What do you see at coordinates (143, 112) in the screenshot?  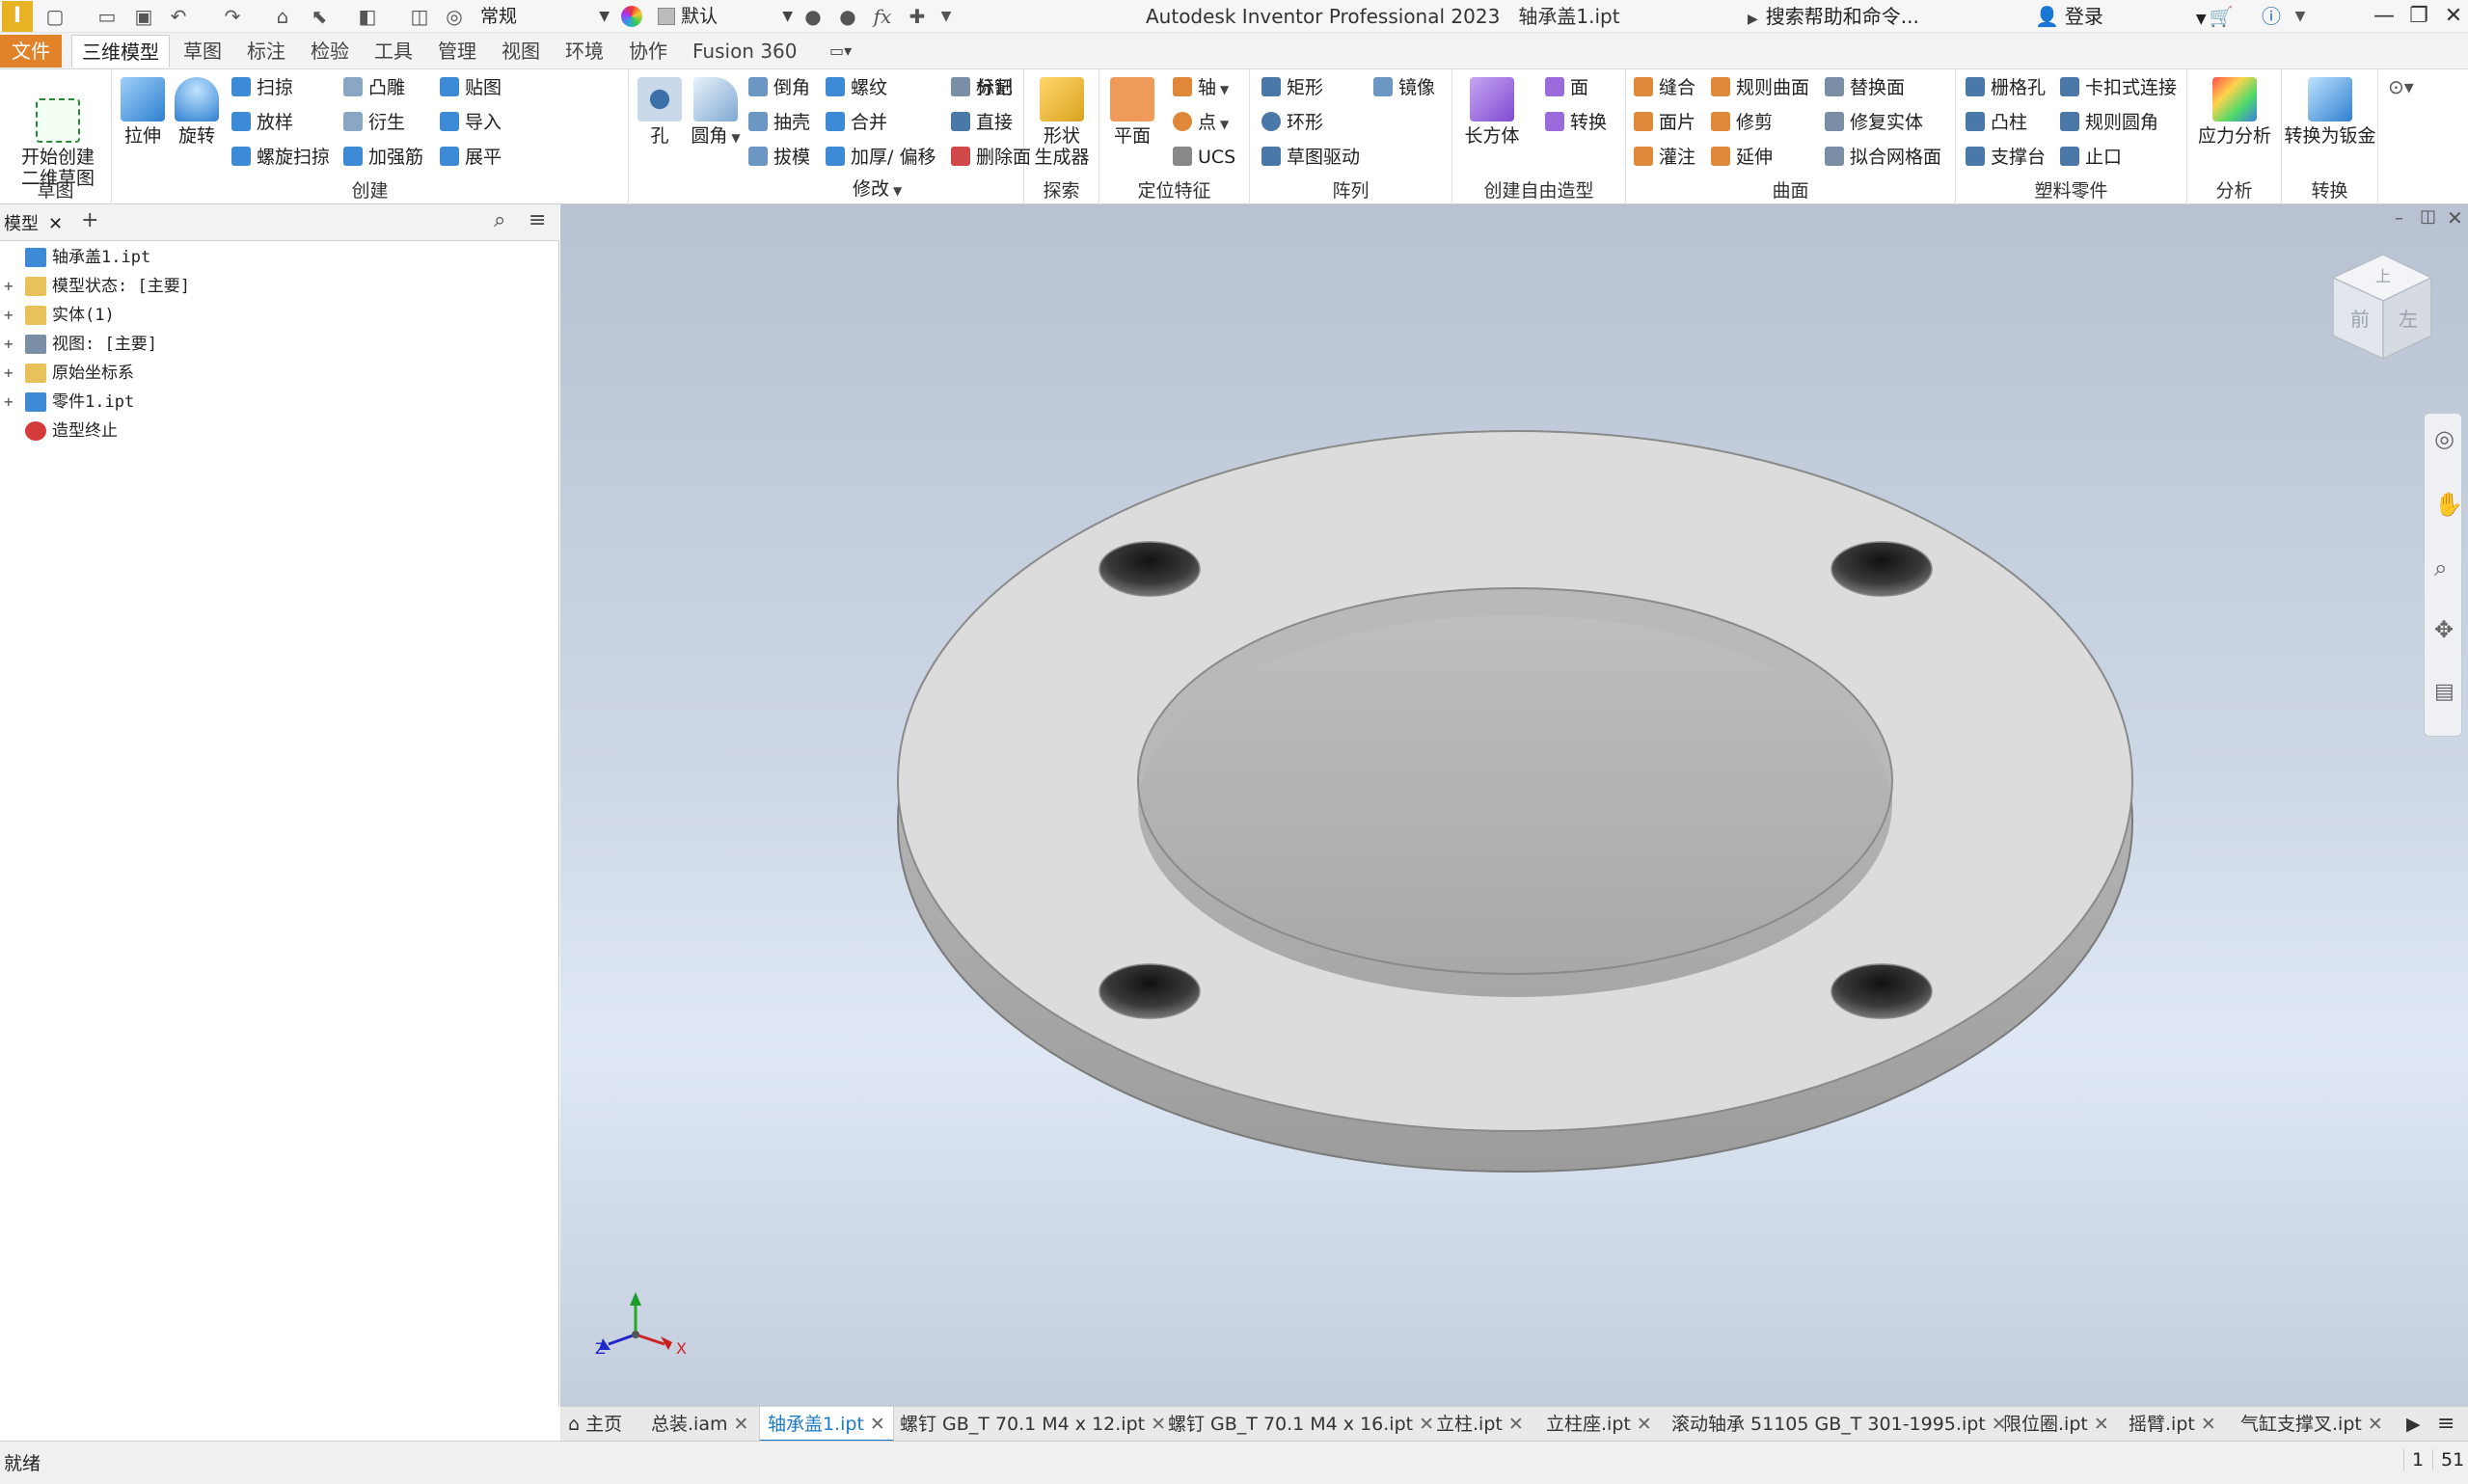 I see `extrude-button: 拉伸` at bounding box center [143, 112].